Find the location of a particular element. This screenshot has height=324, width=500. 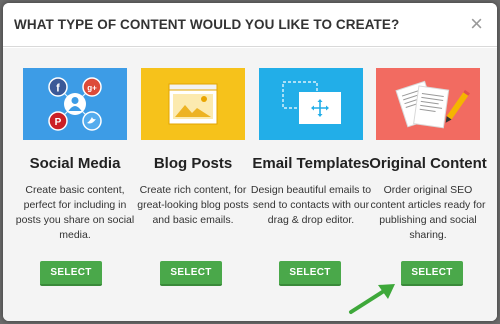

select-button-social-media: SELECT is located at coordinates (71, 273).